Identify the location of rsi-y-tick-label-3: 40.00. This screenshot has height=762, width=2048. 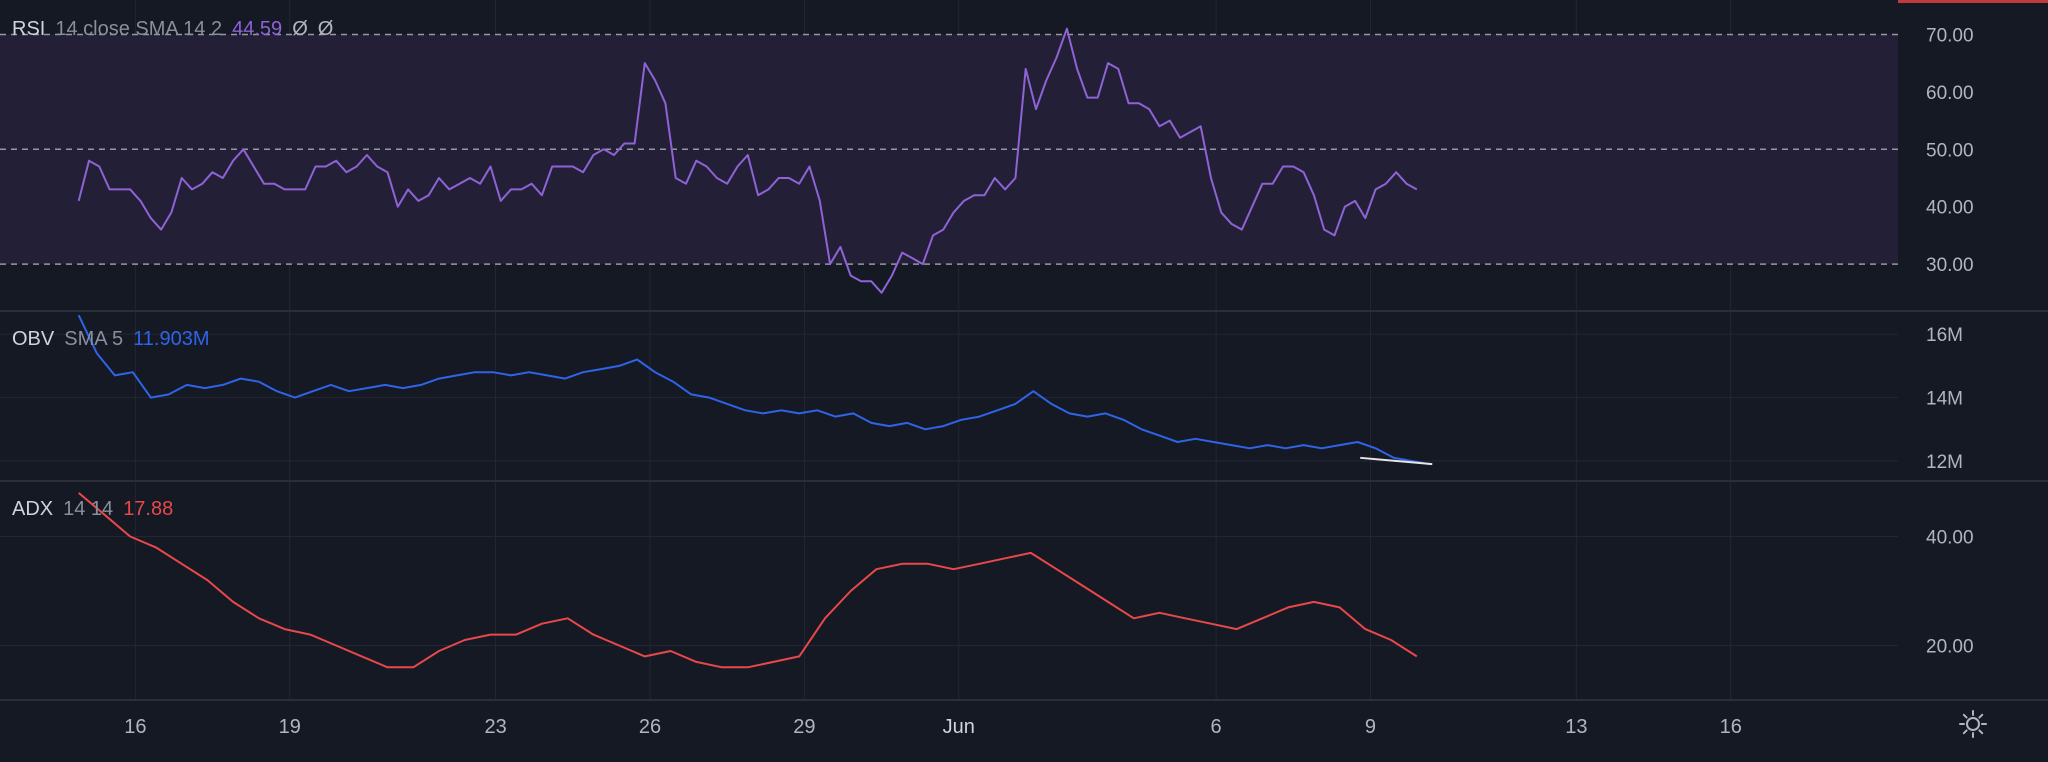
(1950, 208).